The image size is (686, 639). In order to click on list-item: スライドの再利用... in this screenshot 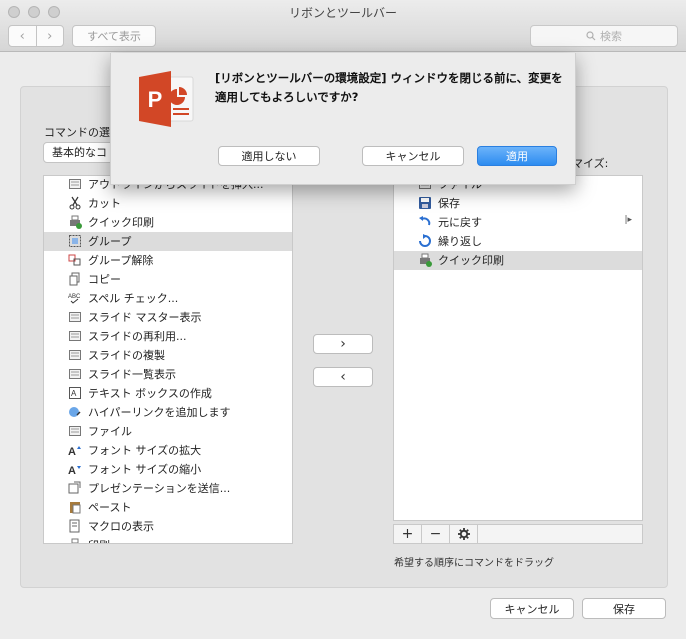, I will do `click(168, 336)`.